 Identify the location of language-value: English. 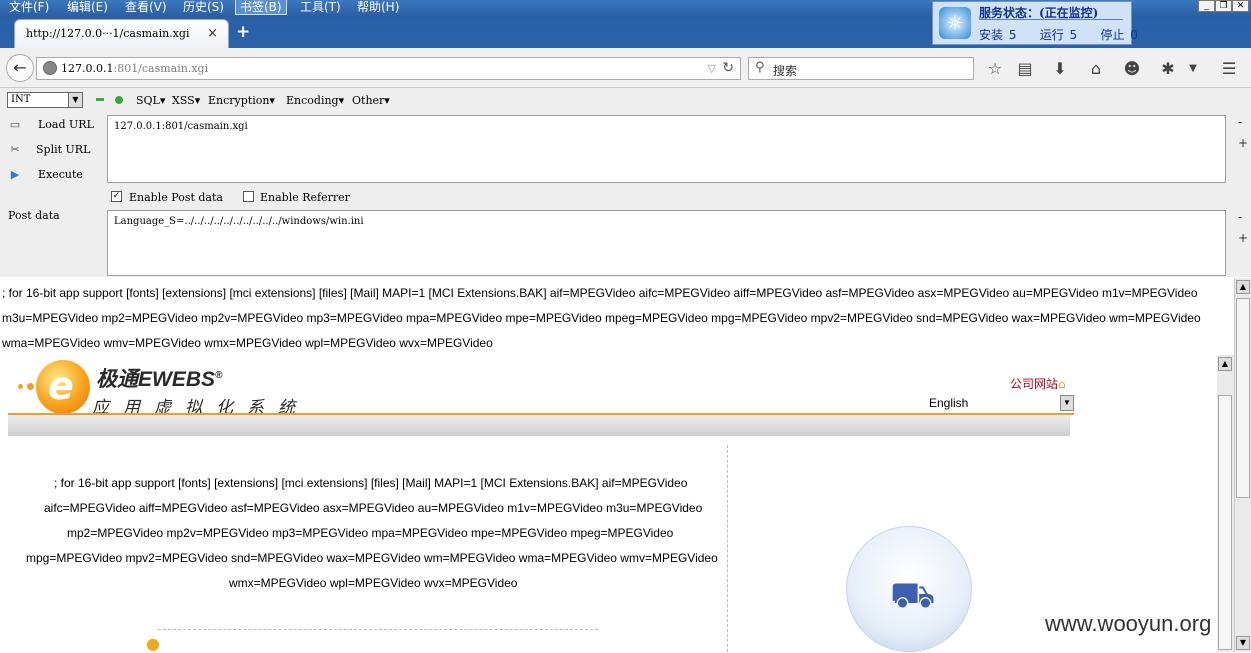
(949, 403).